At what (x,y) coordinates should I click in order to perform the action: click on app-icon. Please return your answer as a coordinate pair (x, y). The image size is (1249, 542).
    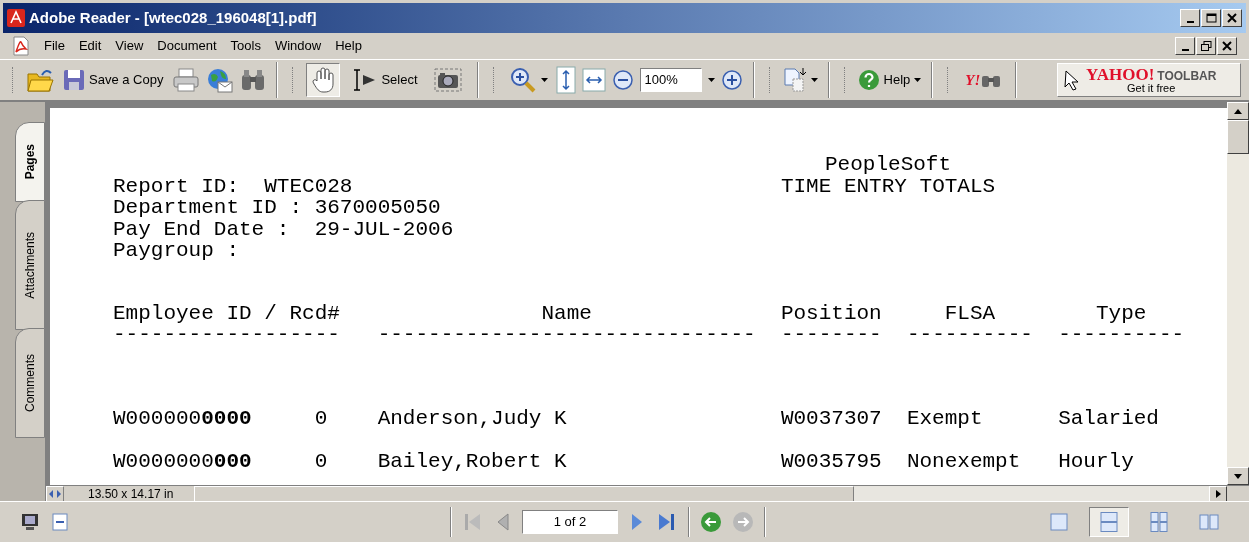
    Looking at the image, I should click on (16, 18).